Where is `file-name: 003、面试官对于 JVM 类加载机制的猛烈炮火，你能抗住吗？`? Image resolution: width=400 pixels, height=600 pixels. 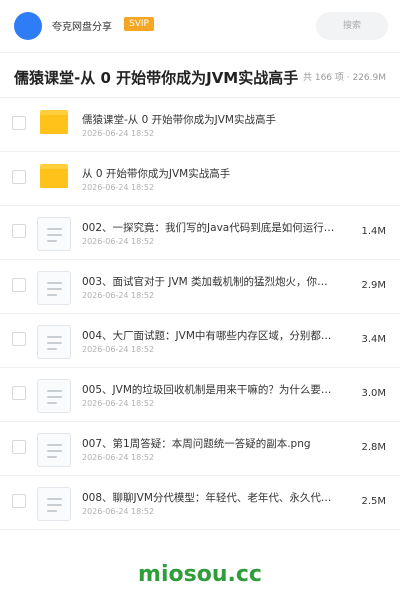 file-name: 003、面试官对于 JVM 类加载机制的猛烈炮火，你能抗住吗？ is located at coordinates (210, 281).